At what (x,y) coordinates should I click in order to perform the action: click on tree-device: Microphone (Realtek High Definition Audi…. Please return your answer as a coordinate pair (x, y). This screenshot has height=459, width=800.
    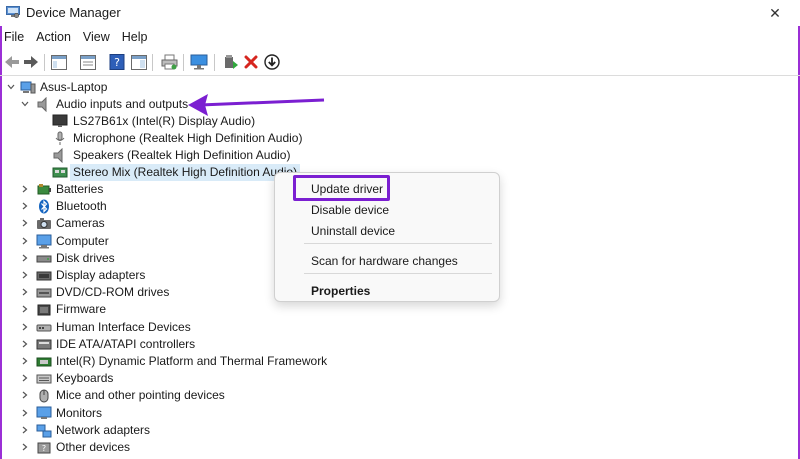
    Looking at the image, I should click on (151, 138).